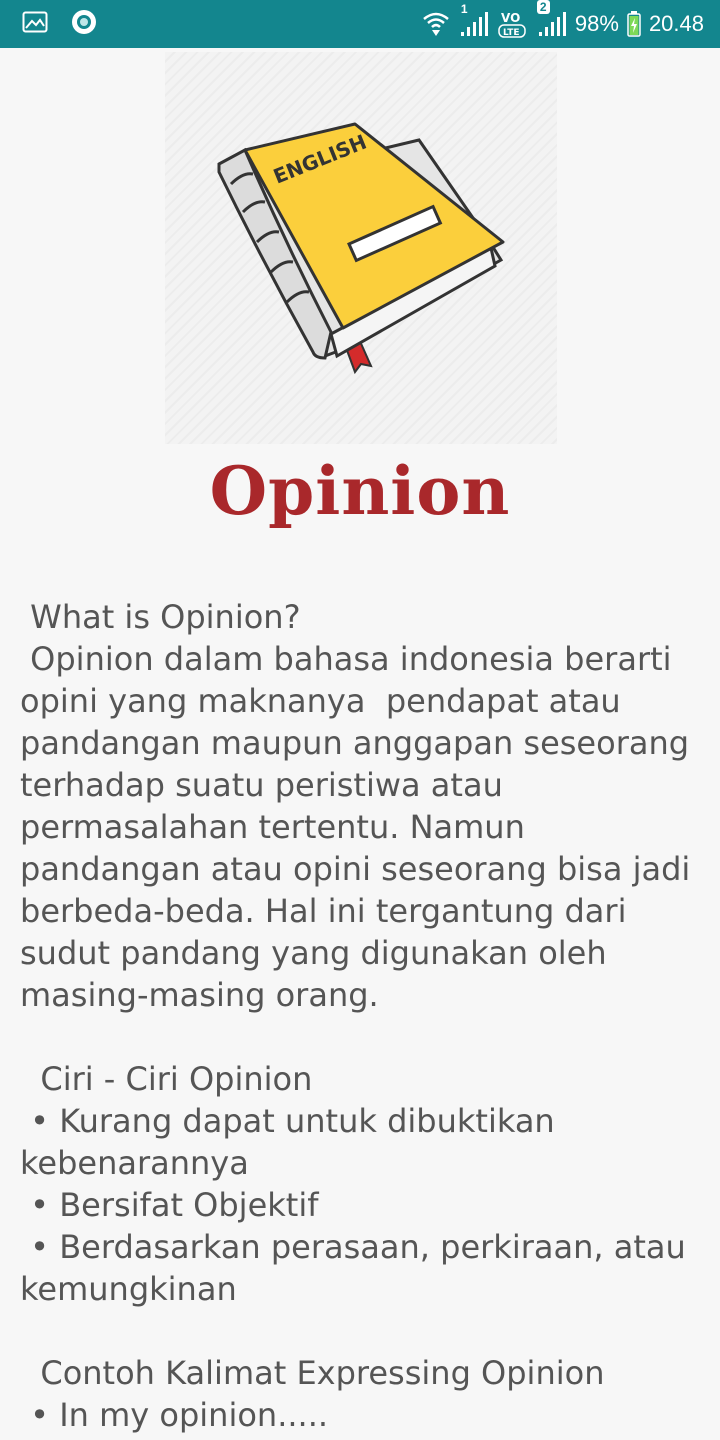 This screenshot has height=1440, width=720. Describe the element at coordinates (360, 24) in the screenshot. I see `status-bar: 1 VO LTE 2 98% 20.48` at that location.